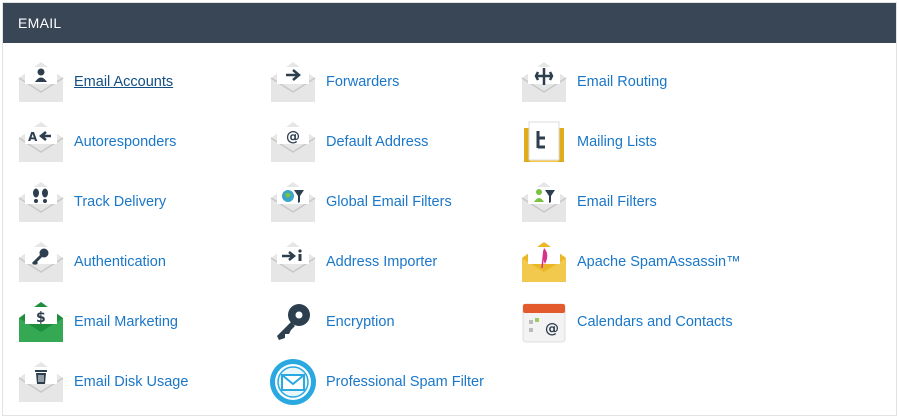 The height and width of the screenshot is (419, 899). What do you see at coordinates (41, 142) in the screenshot?
I see `autoresponders-icon: A` at bounding box center [41, 142].